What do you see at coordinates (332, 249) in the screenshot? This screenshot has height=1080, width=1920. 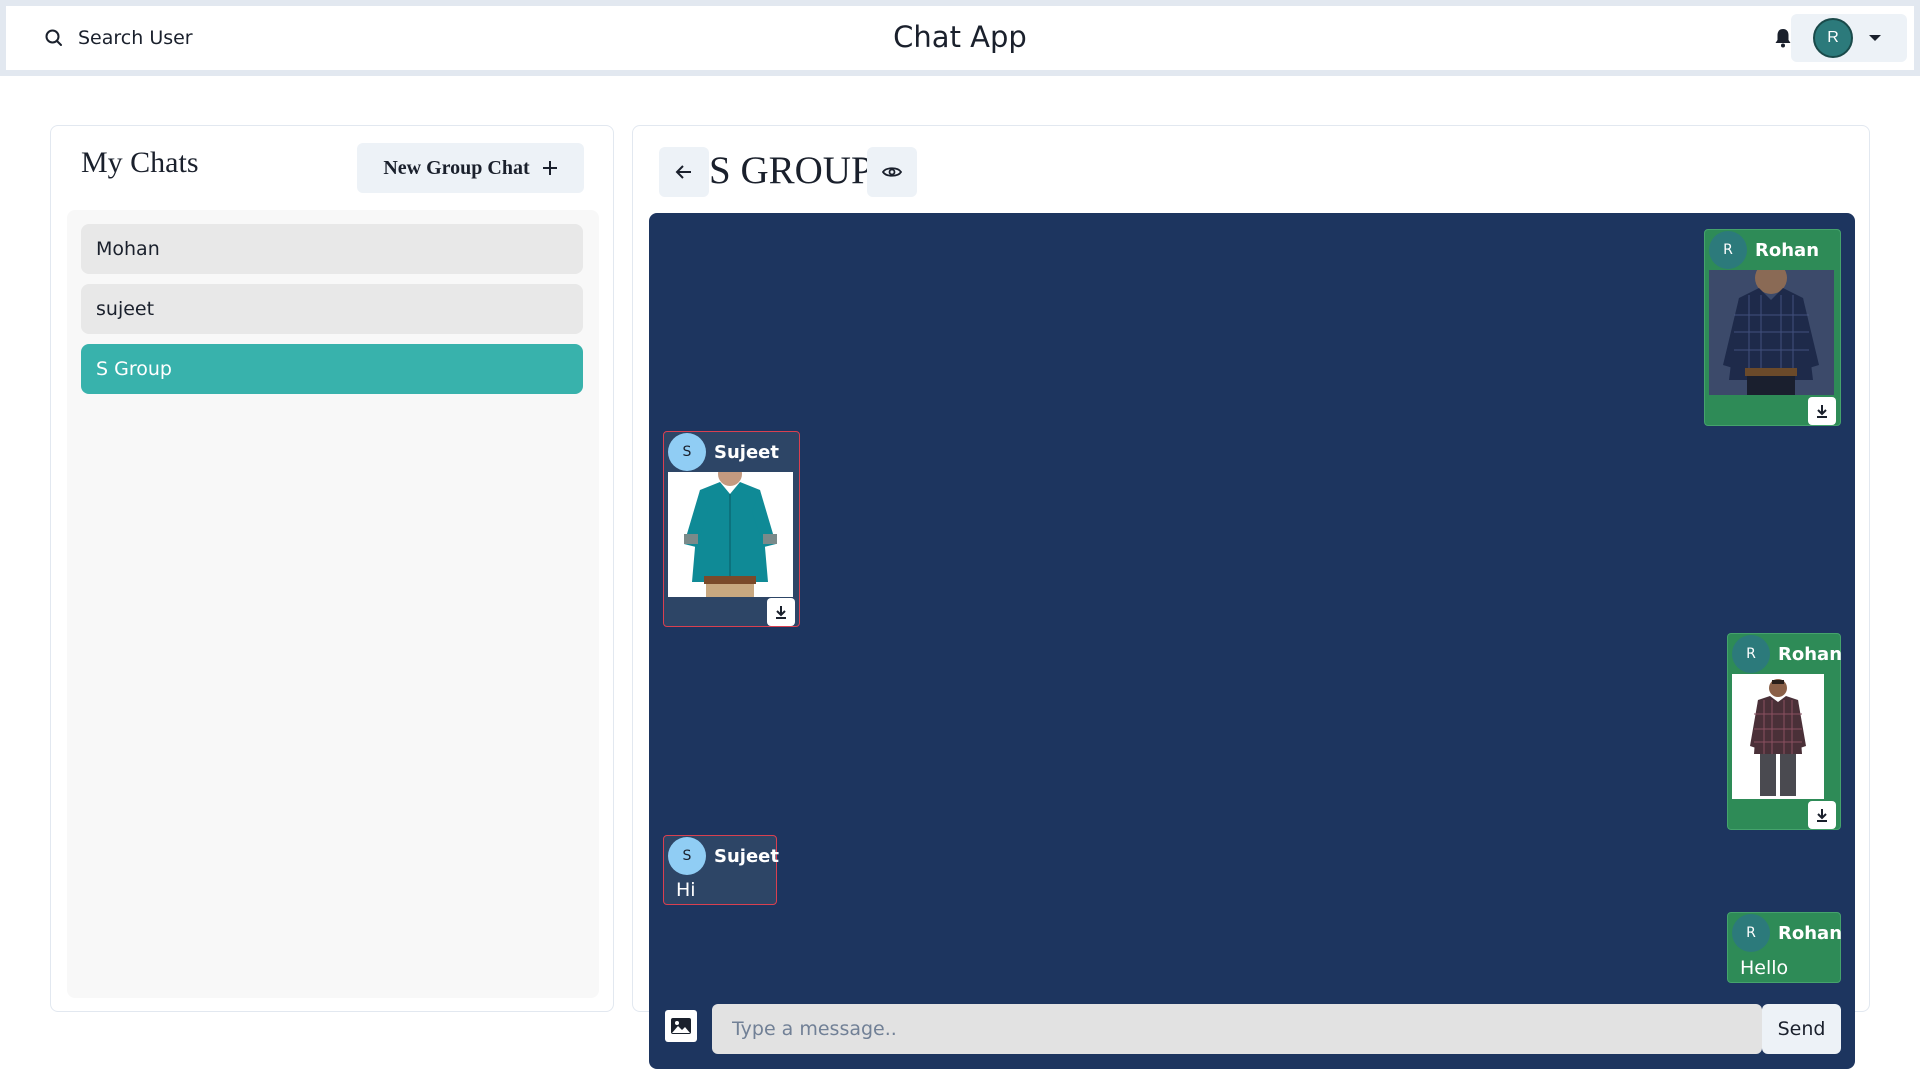 I see `chat-list-item-mohan: Mohan` at bounding box center [332, 249].